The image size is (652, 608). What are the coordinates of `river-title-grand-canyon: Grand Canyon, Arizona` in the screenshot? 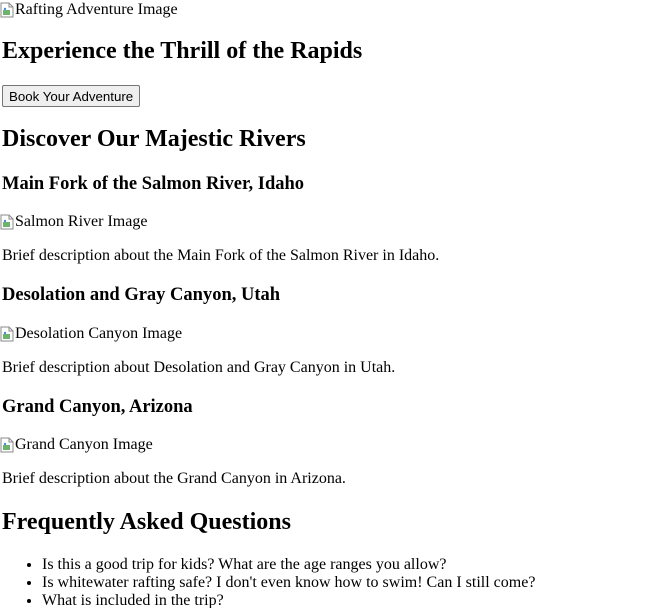 It's located at (97, 407).